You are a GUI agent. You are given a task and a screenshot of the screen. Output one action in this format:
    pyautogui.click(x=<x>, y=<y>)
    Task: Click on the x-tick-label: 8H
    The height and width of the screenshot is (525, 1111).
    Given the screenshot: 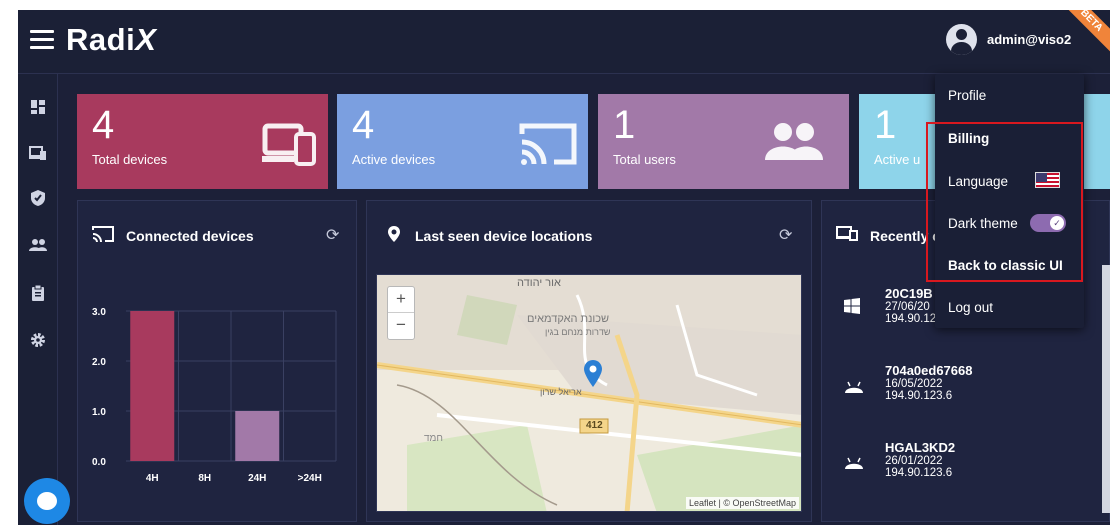 What is the action you would take?
    pyautogui.click(x=204, y=478)
    